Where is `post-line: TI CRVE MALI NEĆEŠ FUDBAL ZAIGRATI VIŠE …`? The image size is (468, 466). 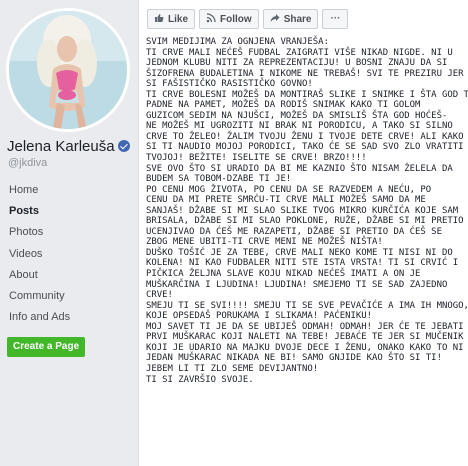
post-line: TI CRVE MALI NEĆEŠ FUDBAL ZAIGRATI VIŠE … is located at coordinates (299, 52).